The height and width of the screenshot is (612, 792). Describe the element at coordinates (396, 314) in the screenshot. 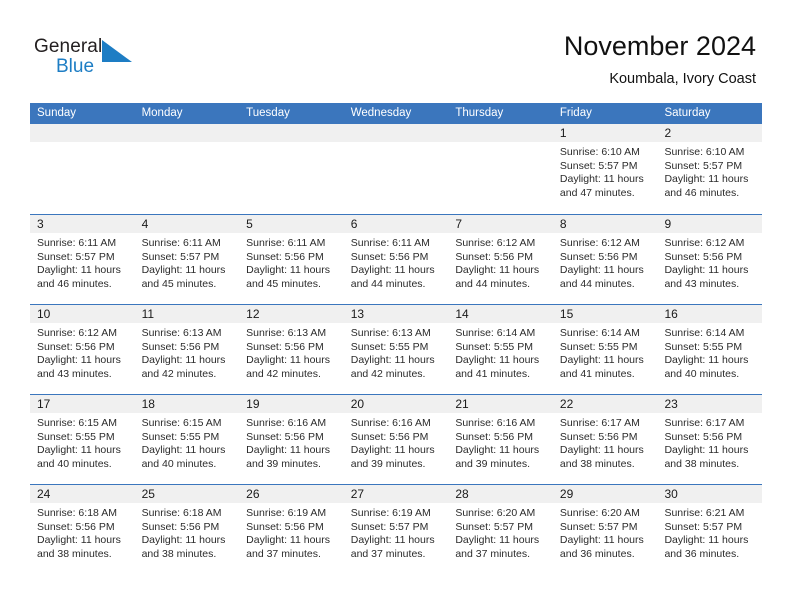

I see `day-number-band: 13` at that location.